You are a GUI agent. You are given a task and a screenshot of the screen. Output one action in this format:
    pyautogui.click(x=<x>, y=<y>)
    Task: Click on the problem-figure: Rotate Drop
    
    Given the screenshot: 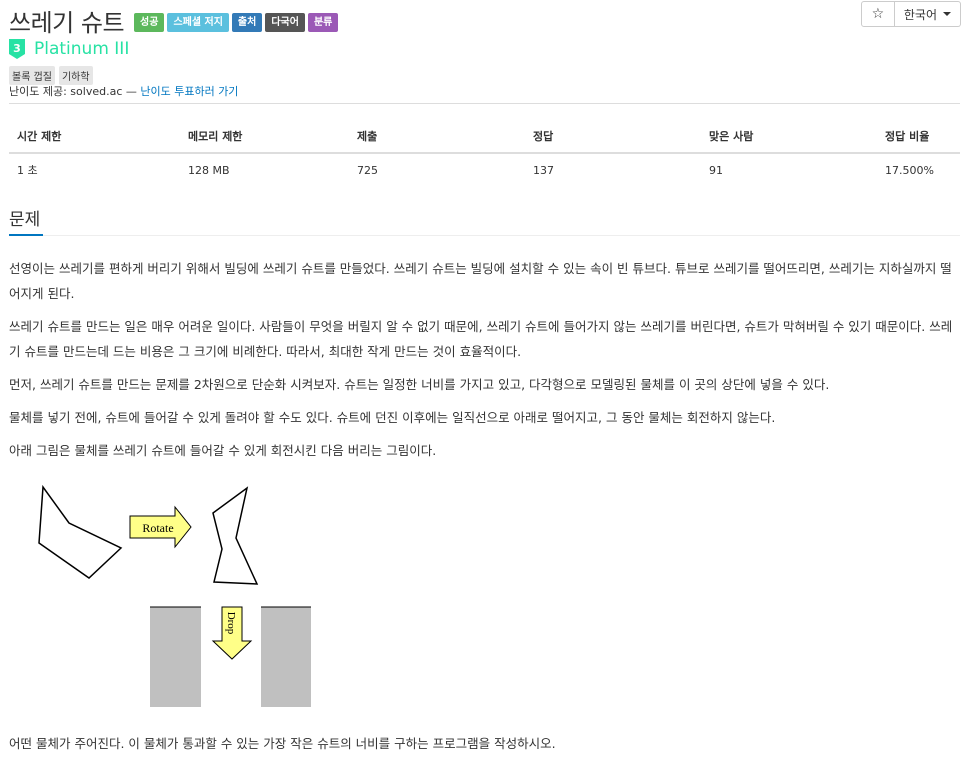 What is the action you would take?
    pyautogui.click(x=174, y=595)
    